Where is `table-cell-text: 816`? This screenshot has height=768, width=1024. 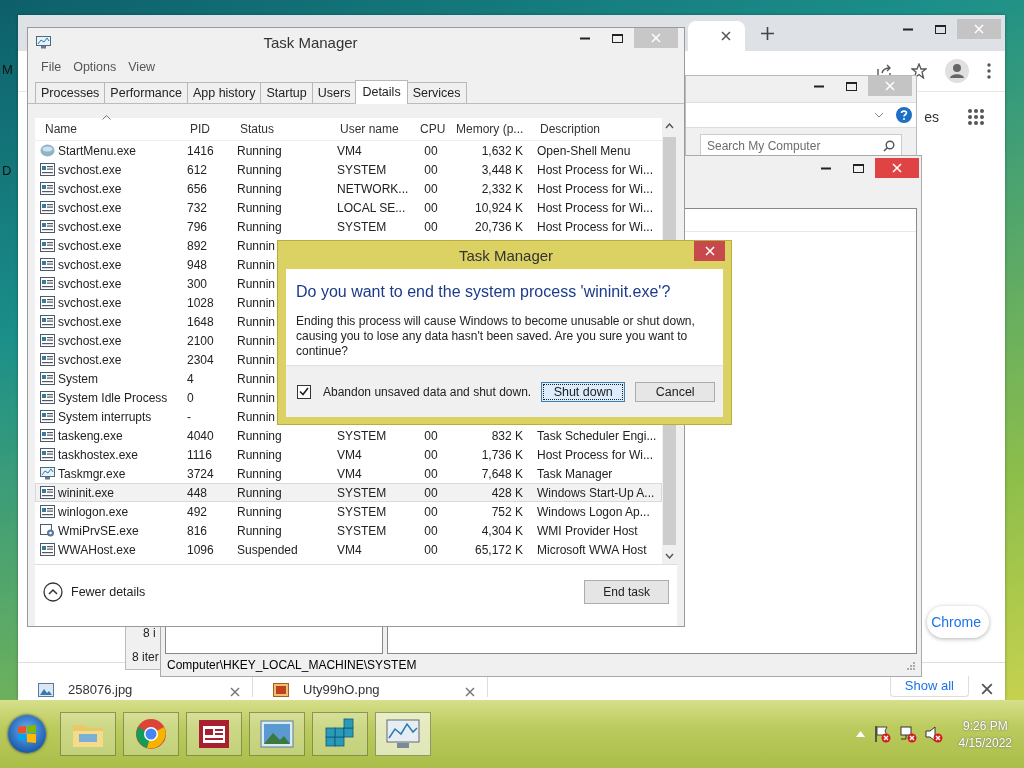
table-cell-text: 816 is located at coordinates (197, 530).